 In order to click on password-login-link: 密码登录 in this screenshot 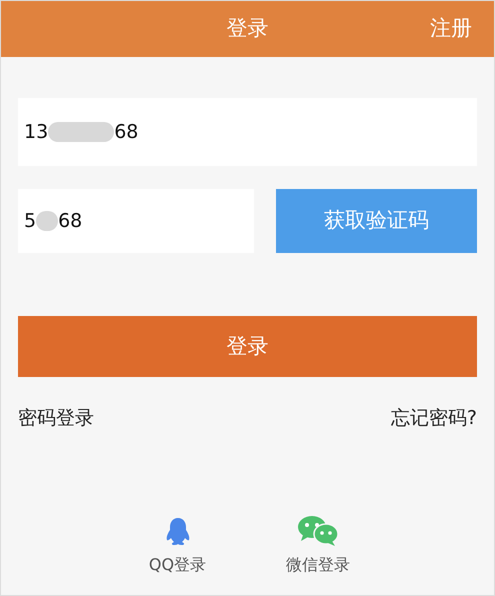, I will do `click(56, 418)`.